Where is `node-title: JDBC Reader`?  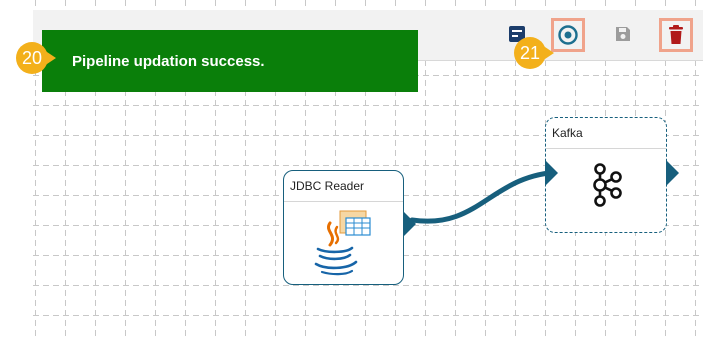
node-title: JDBC Reader is located at coordinates (327, 186).